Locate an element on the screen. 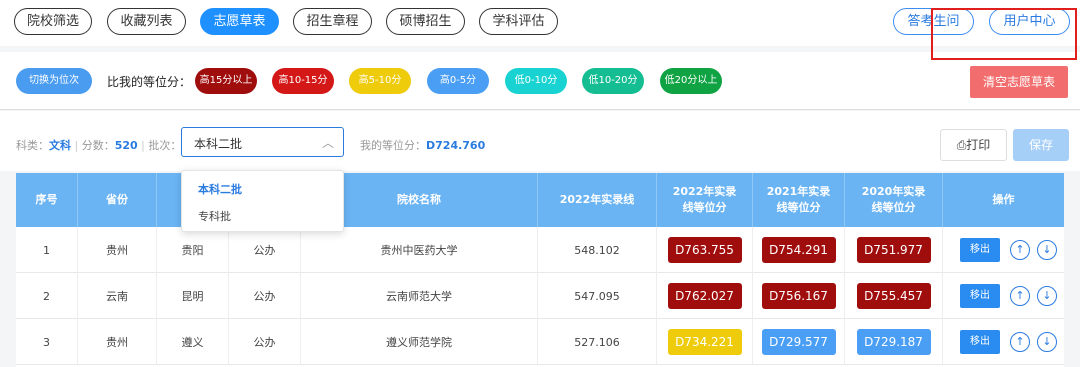 The height and width of the screenshot is (367, 1080). batch-dropdown: 本科二批 专科批 is located at coordinates (262, 201).